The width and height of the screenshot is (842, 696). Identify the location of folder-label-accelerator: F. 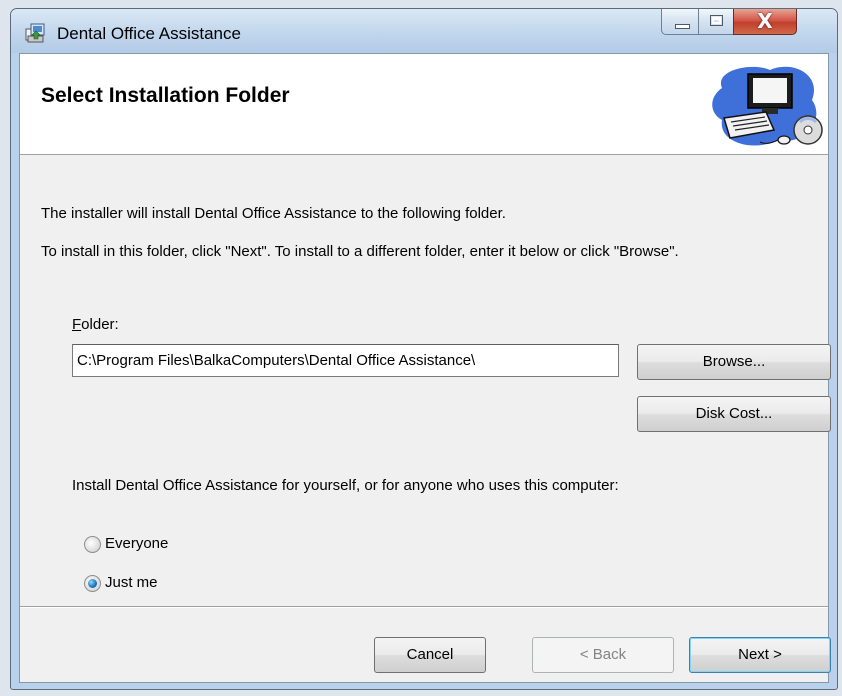
(77, 324).